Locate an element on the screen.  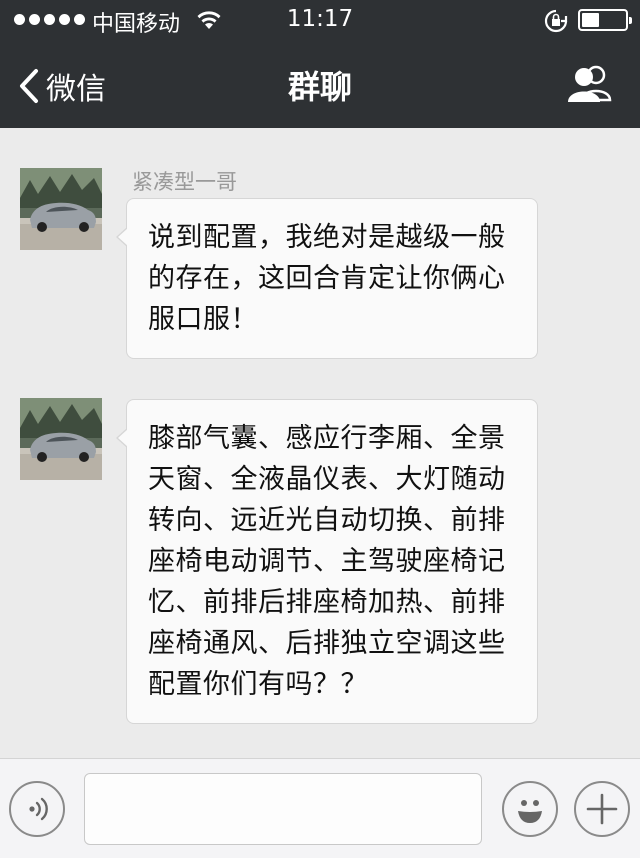
plus-icon is located at coordinates (602, 809).